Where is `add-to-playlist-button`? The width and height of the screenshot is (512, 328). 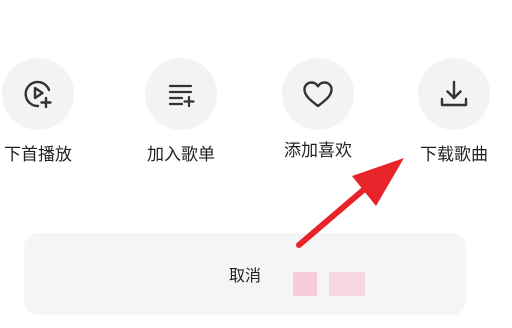 add-to-playlist-button is located at coordinates (181, 94).